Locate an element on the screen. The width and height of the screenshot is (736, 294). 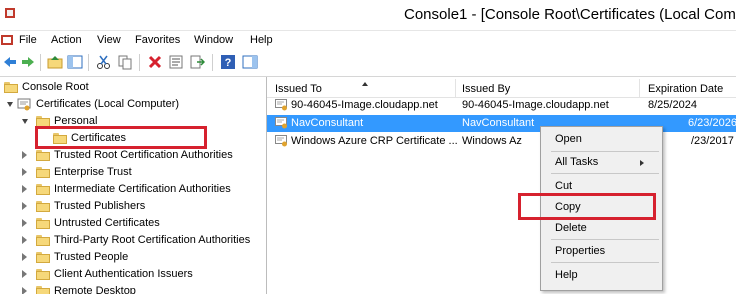
menu-item-properties: Properties is located at coordinates (580, 251).